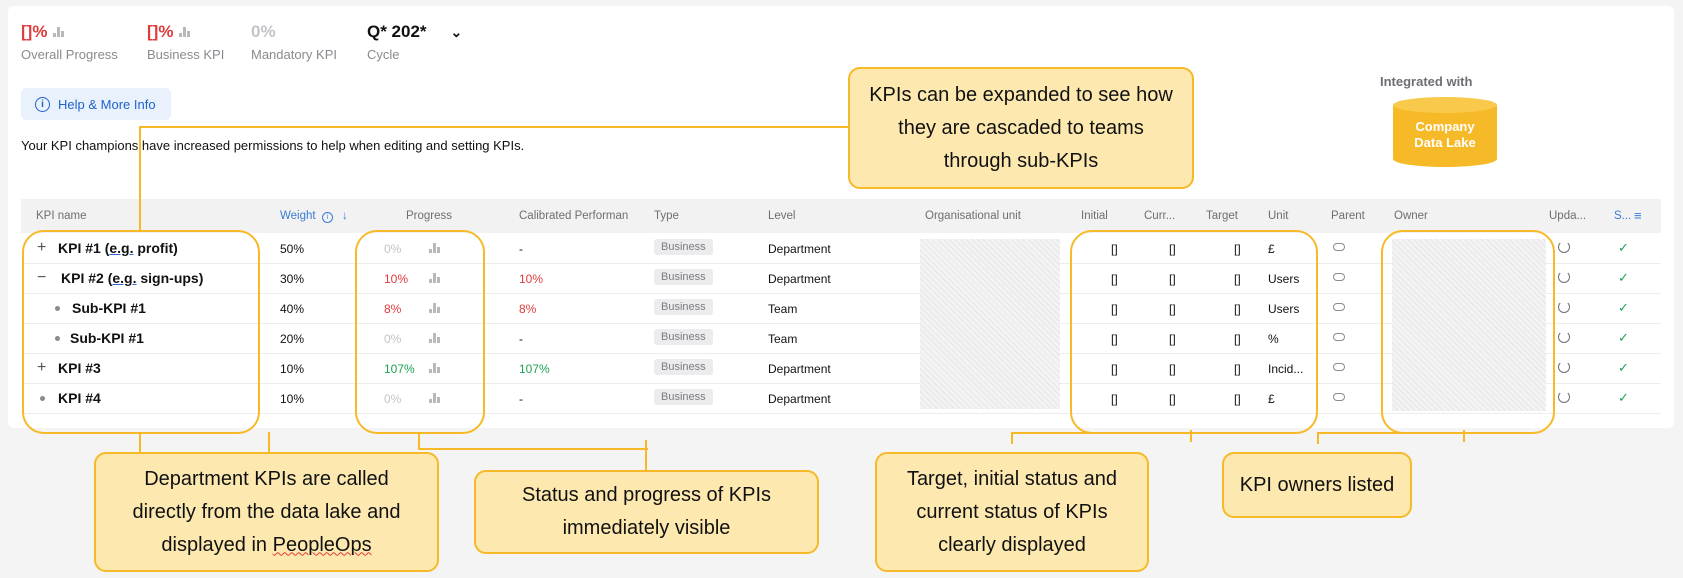 This screenshot has width=1683, height=578. Describe the element at coordinates (973, 216) in the screenshot. I see `col-org-unit: Organisational unit` at that location.